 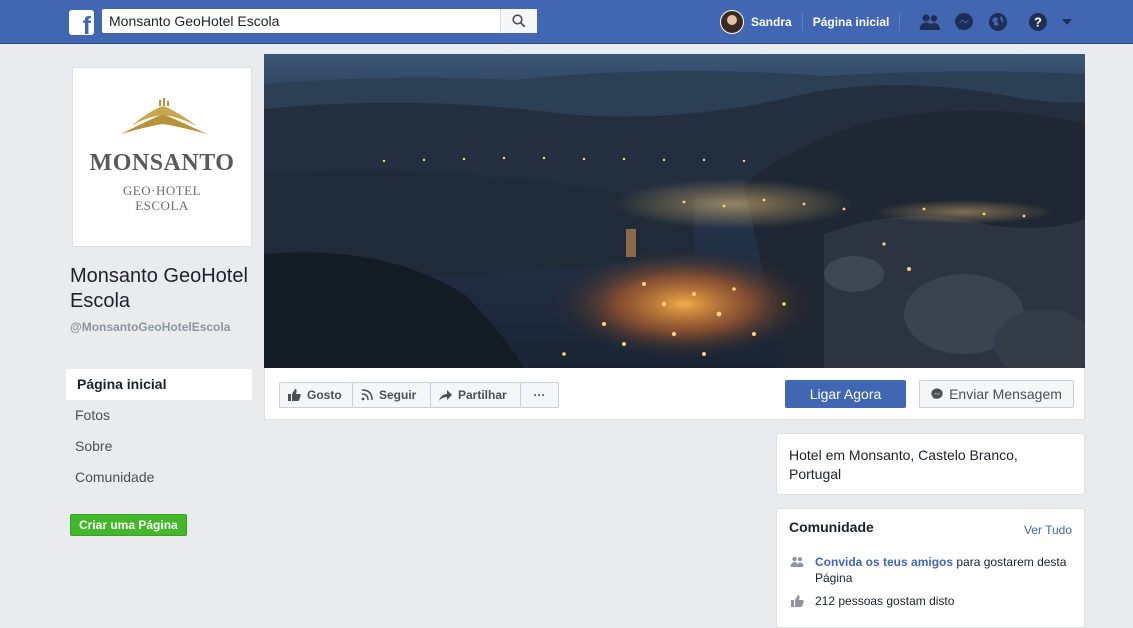 I want to click on create-page-button: Criar uma Página, so click(x=128, y=525).